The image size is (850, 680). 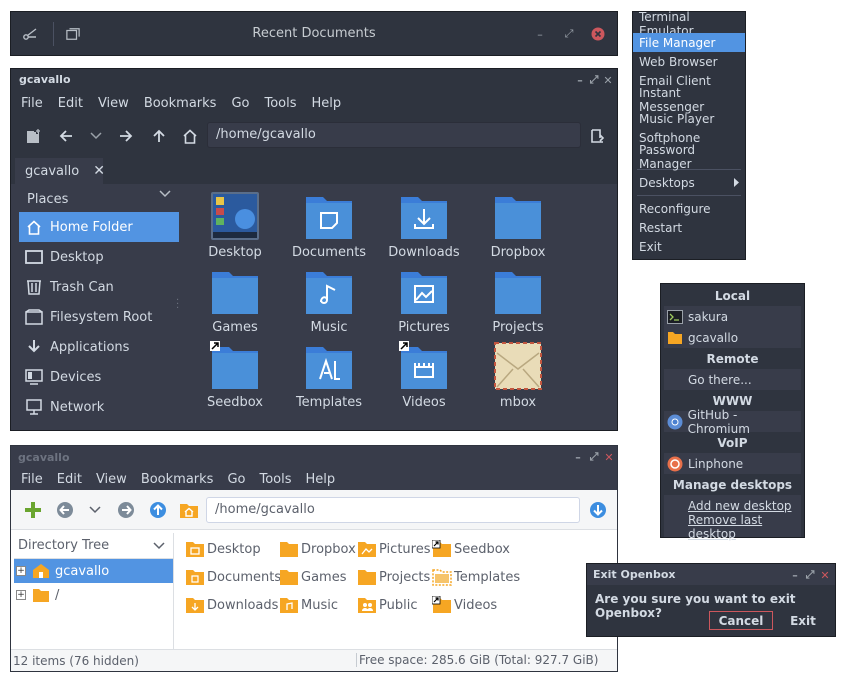 I want to click on file-item-templates: Templates, so click(x=329, y=375).